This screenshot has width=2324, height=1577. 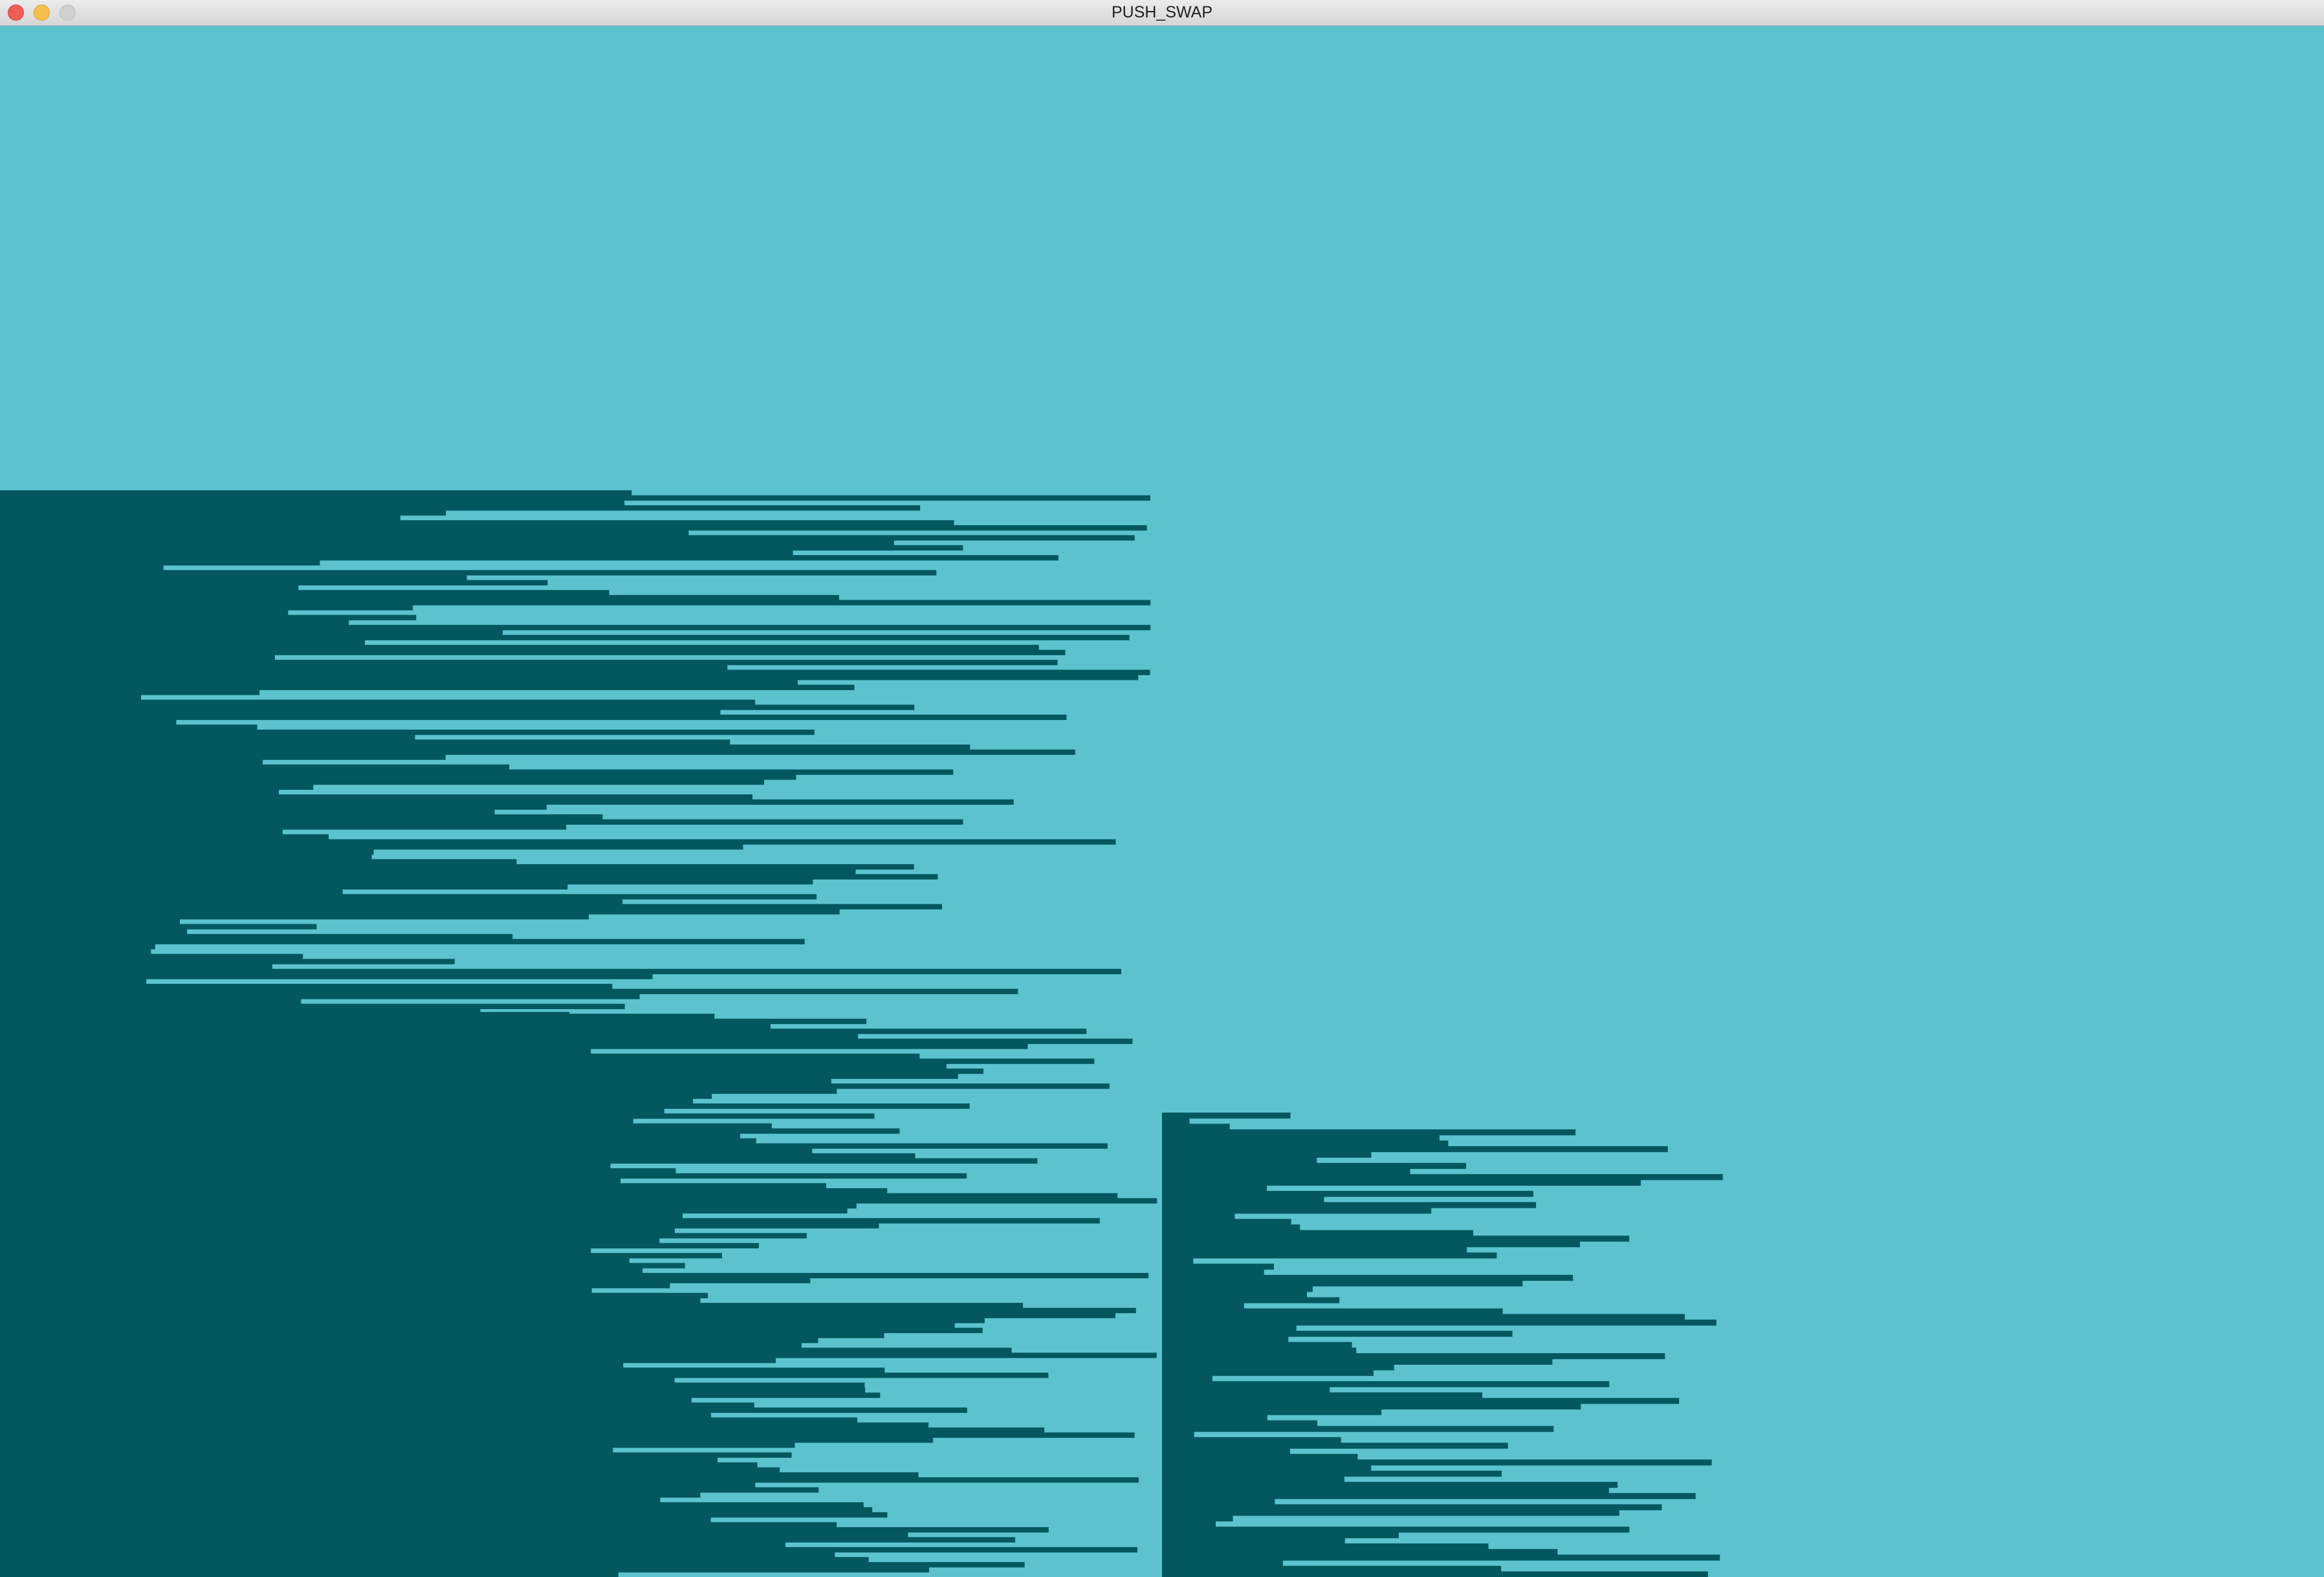 What do you see at coordinates (1162, 13) in the screenshot?
I see `title-bar: PUSH_SWAP` at bounding box center [1162, 13].